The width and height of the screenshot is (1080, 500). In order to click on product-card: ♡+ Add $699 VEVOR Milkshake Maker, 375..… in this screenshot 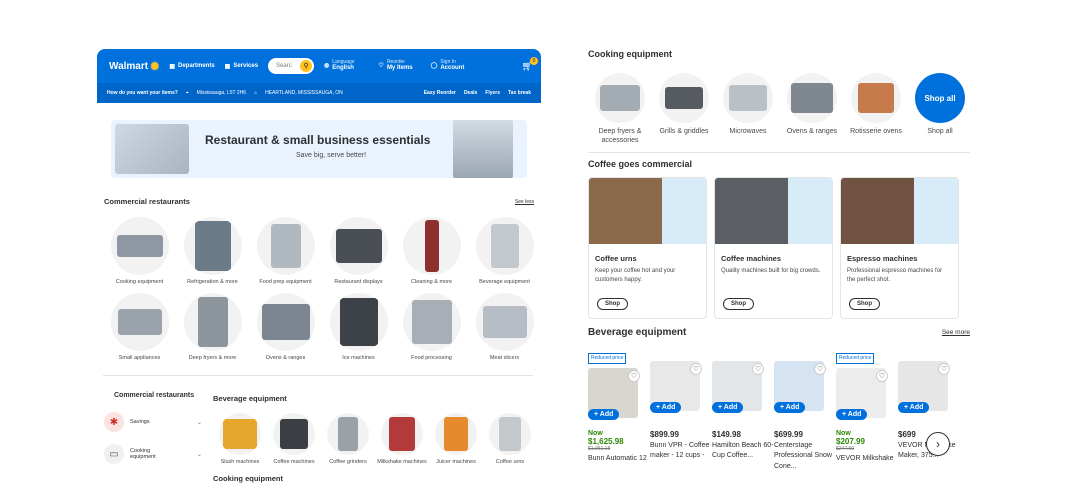, I will do `click(929, 409)`.